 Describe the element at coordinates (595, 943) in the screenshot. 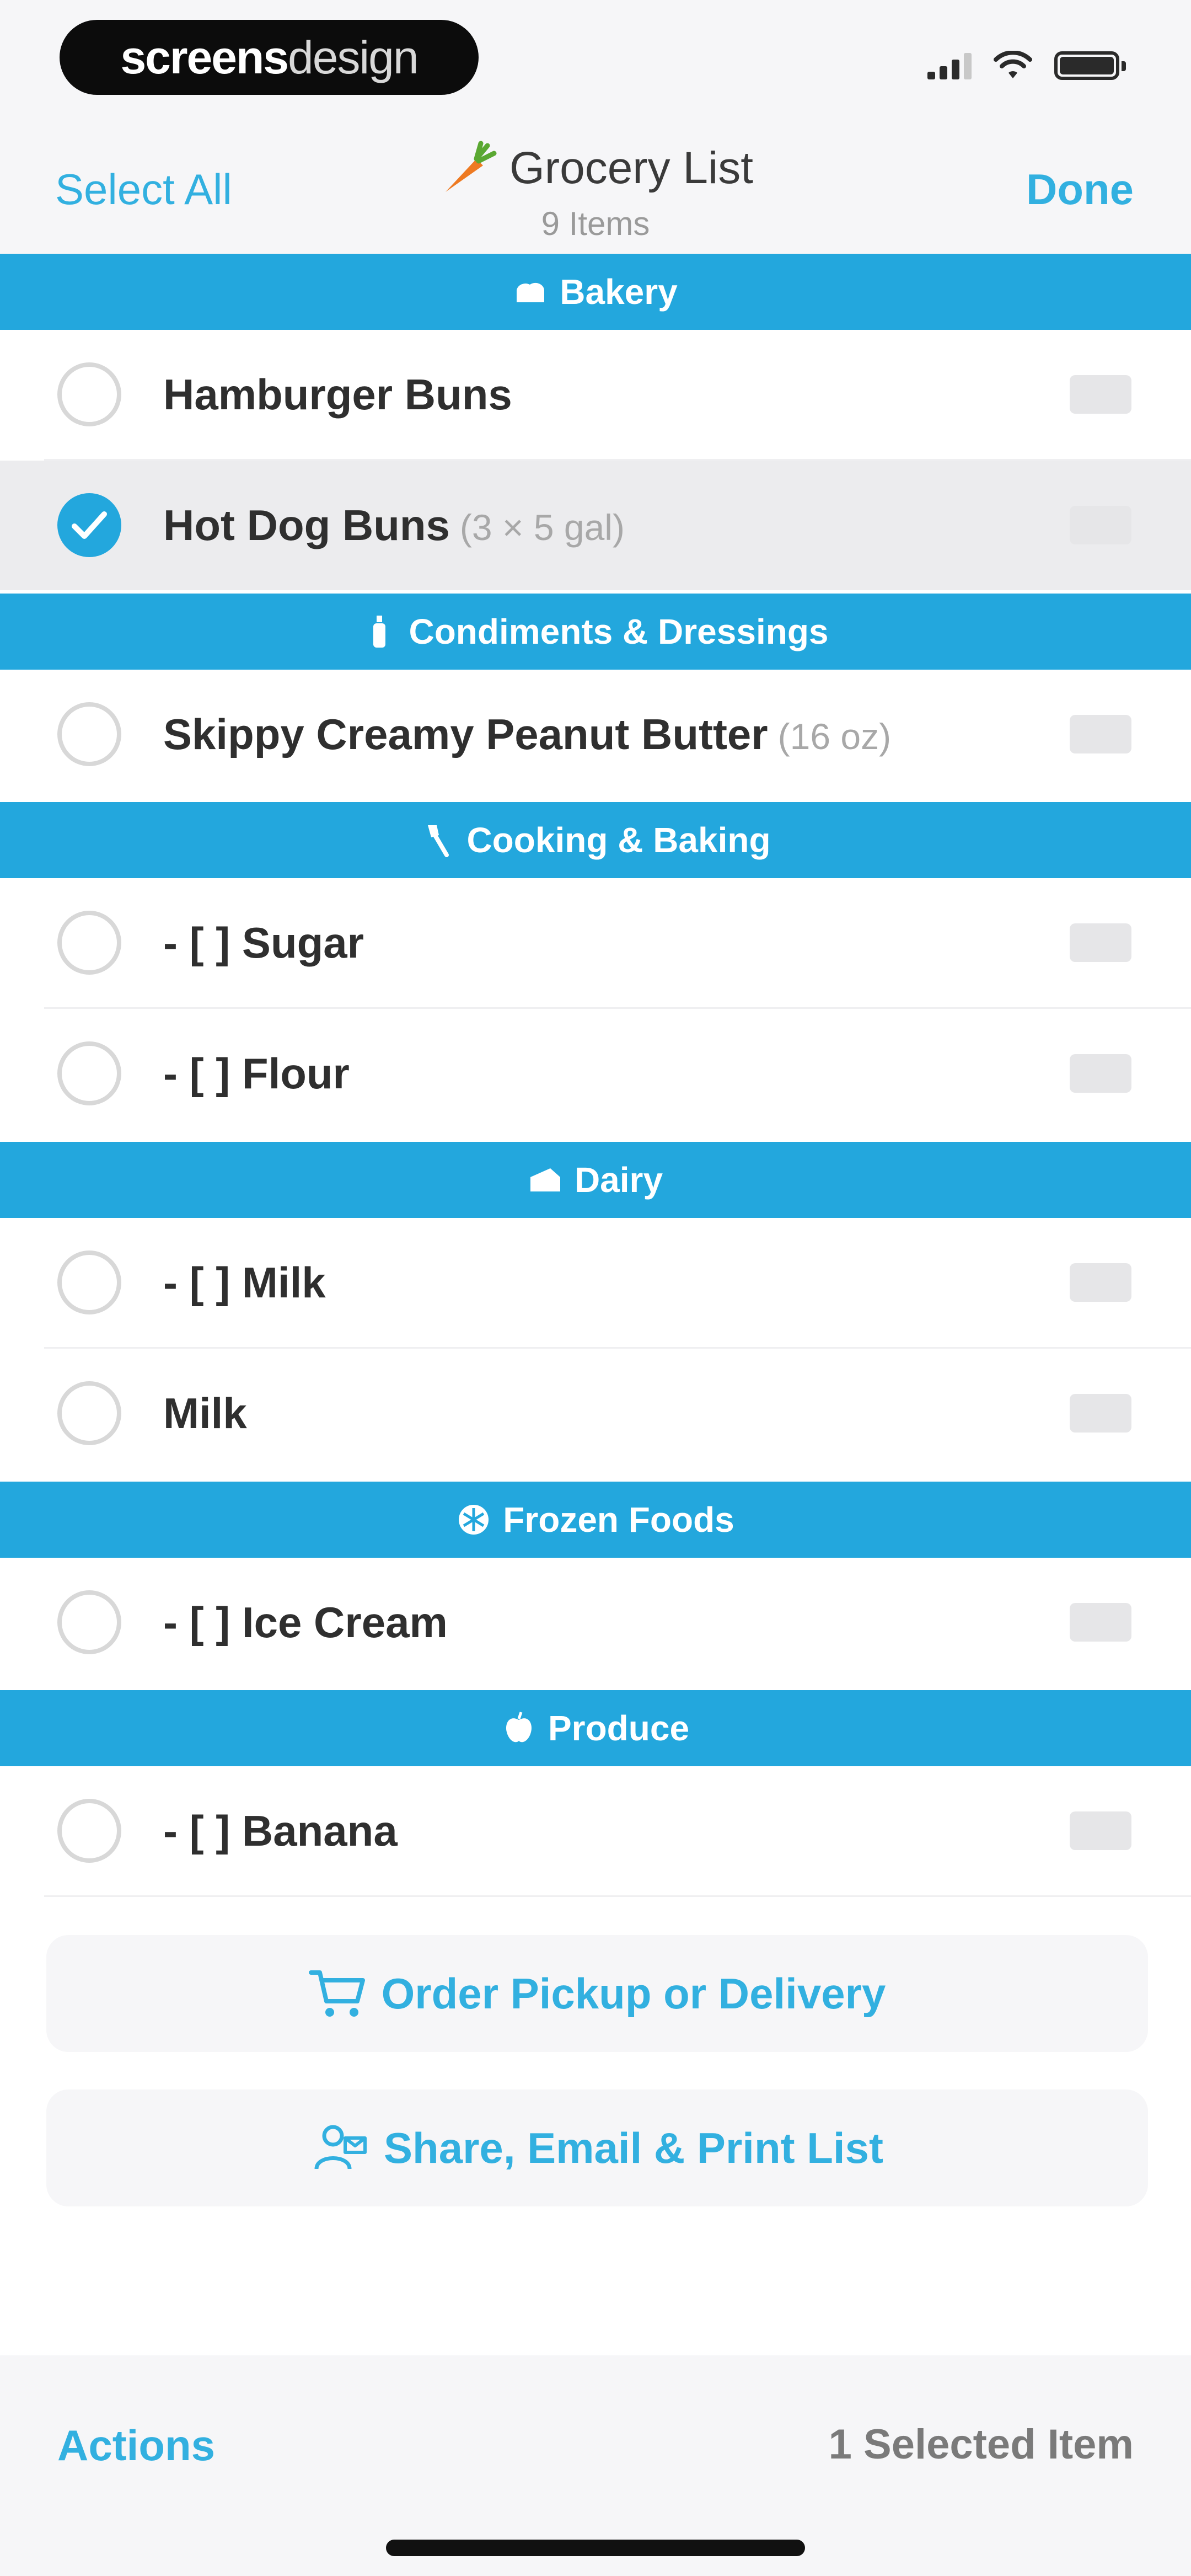

I see `list-item: - [ ] Sugar` at that location.